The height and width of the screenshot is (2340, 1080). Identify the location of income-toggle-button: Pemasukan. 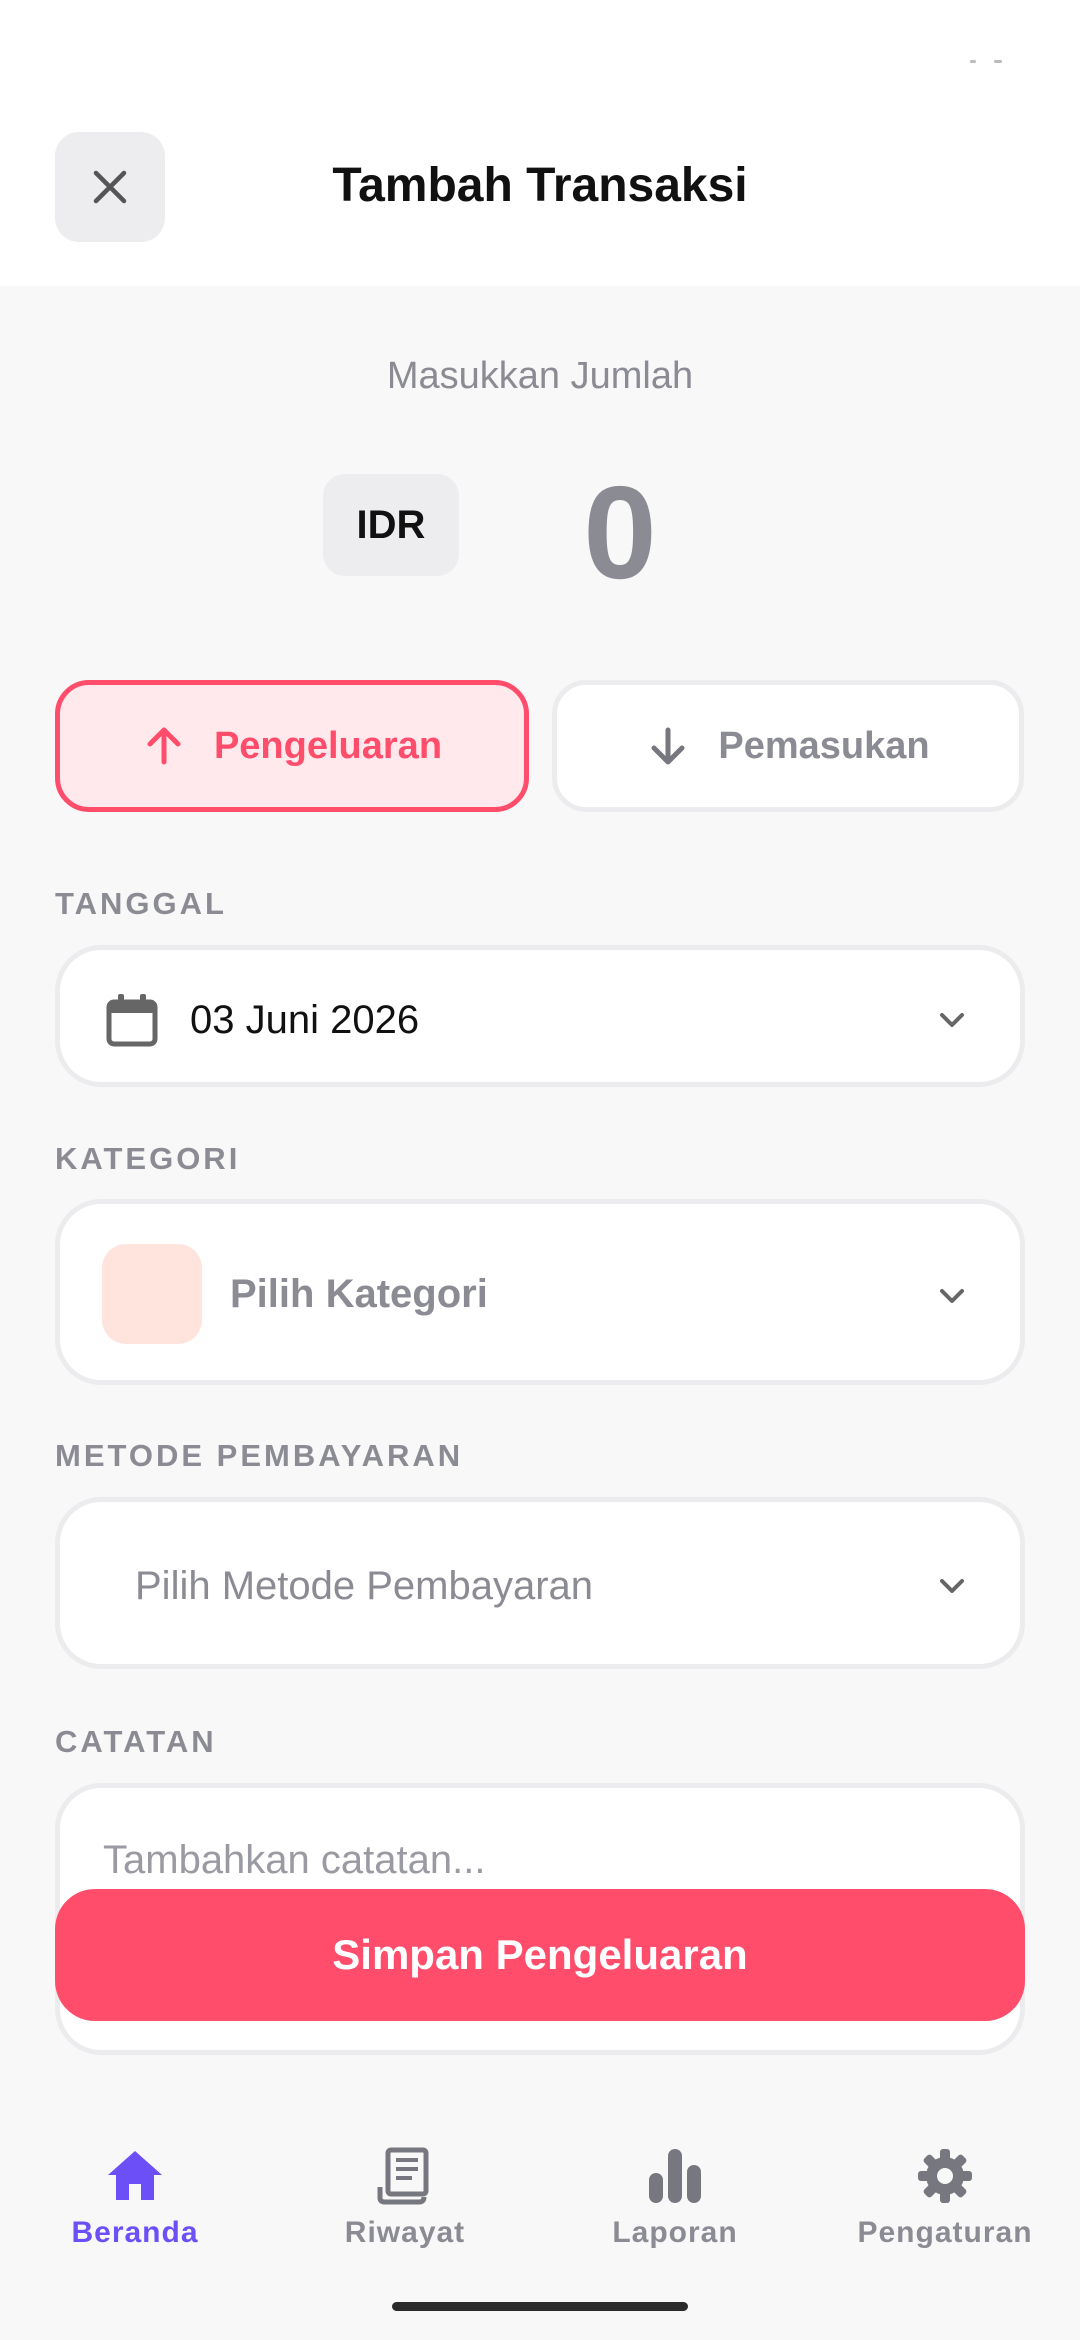
(788, 746).